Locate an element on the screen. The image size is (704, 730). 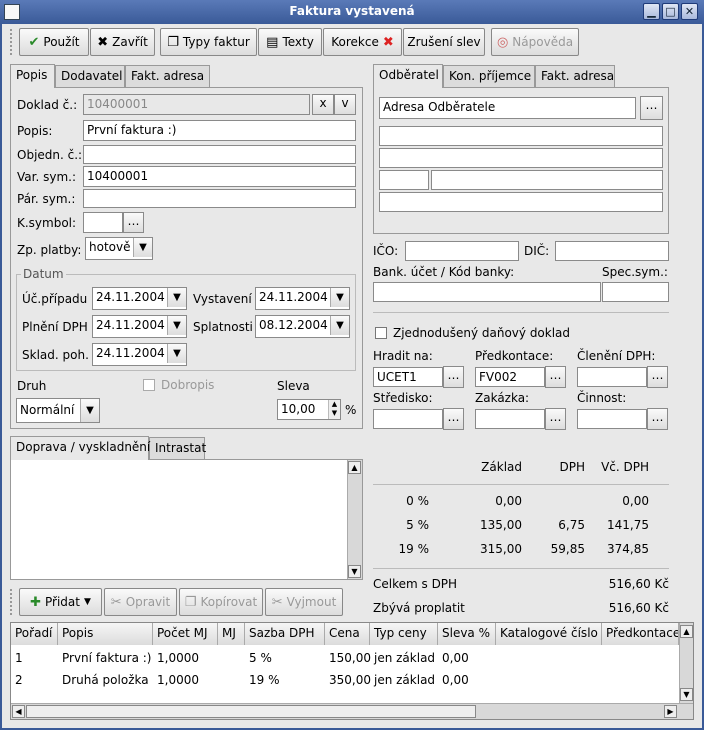
sklad-poh-date: 24.11.2004 ▼ is located at coordinates (139, 354).